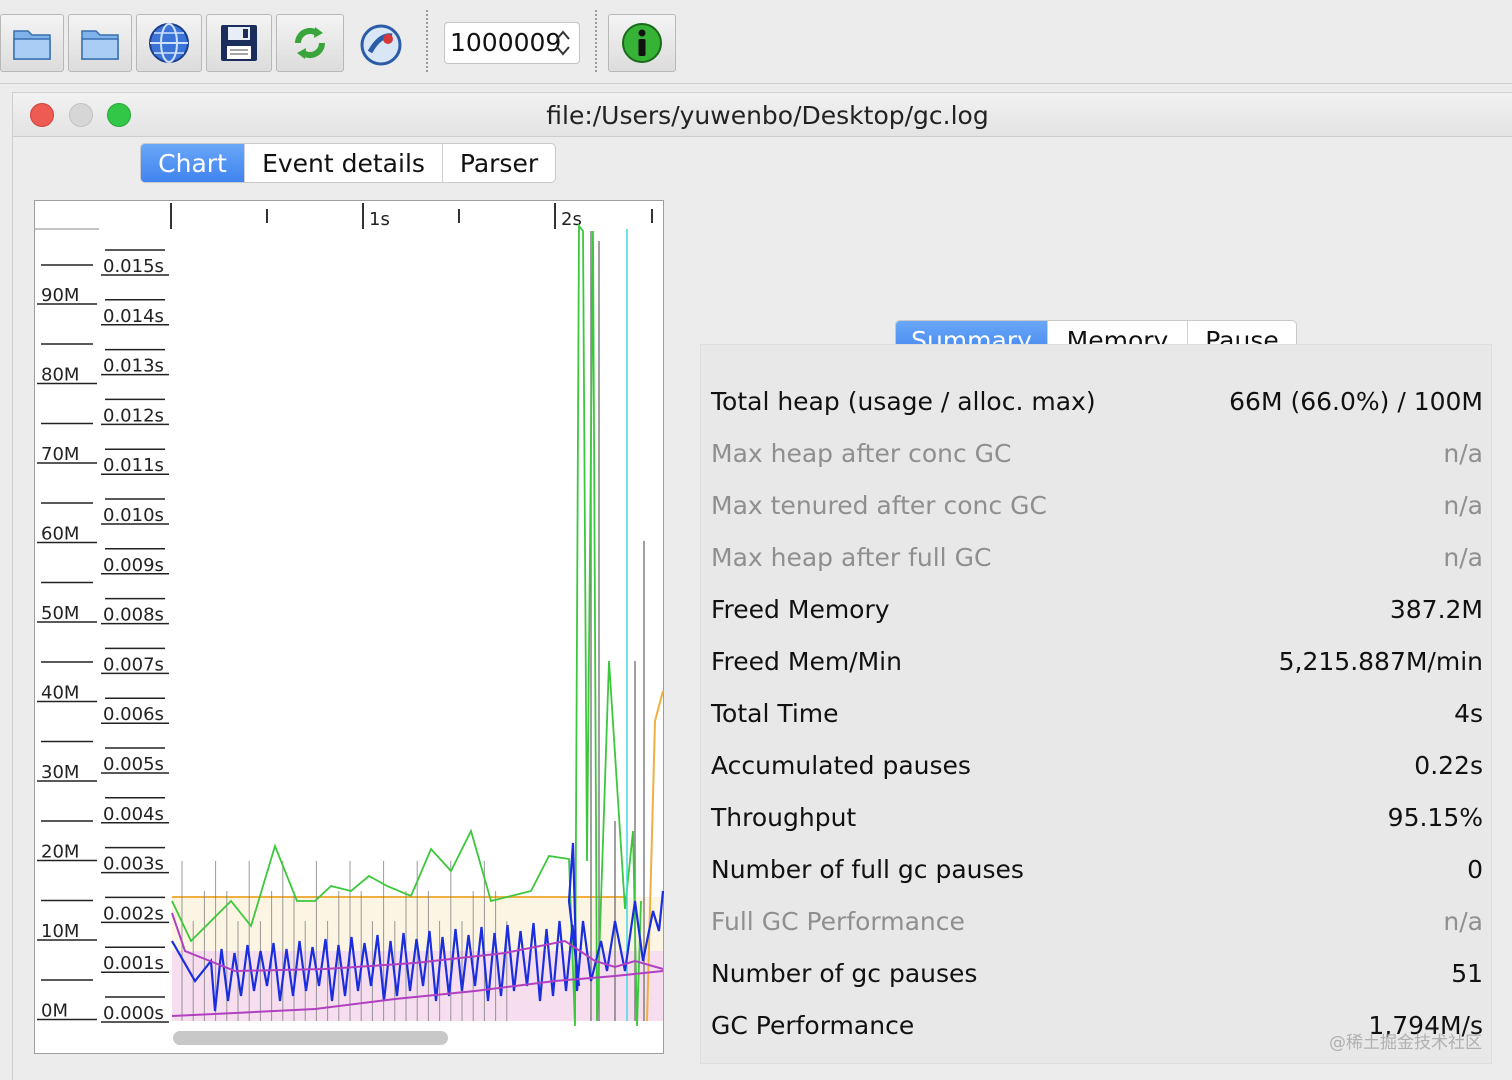  I want to click on pause-axis-label: 0.002s, so click(133, 913).